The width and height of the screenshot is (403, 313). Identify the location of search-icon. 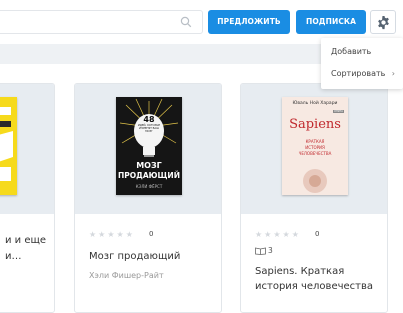
(186, 22).